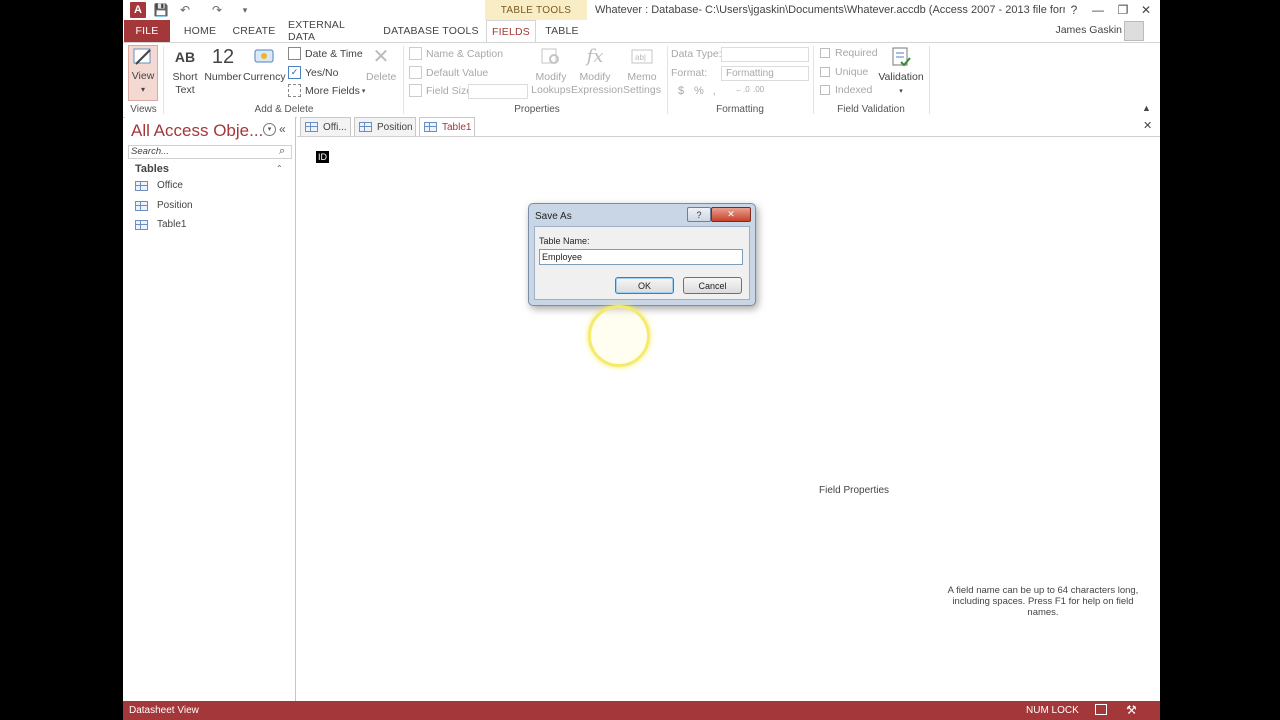 This screenshot has width=1280, height=720. What do you see at coordinates (143, 109) in the screenshot?
I see `views-group-label: Views` at bounding box center [143, 109].